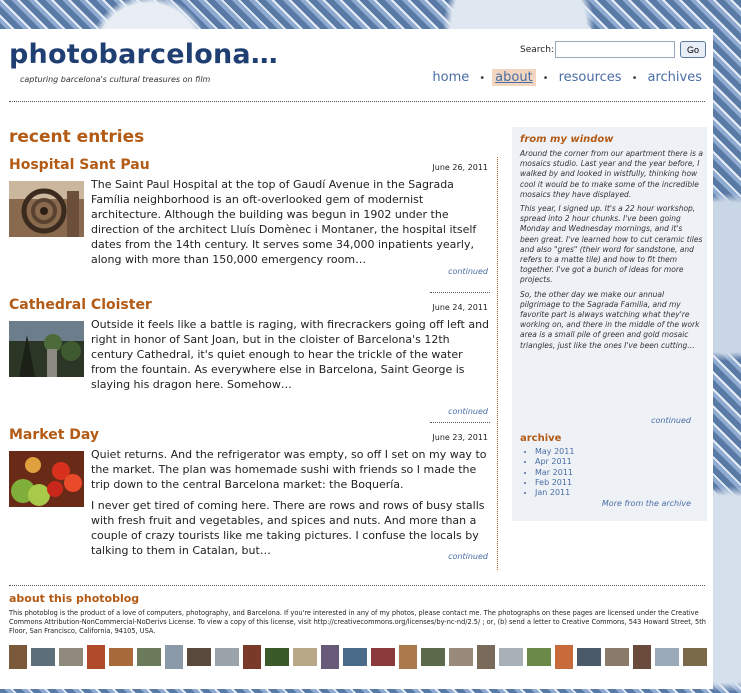  Describe the element at coordinates (497, 363) in the screenshot. I see `content-divider` at that location.